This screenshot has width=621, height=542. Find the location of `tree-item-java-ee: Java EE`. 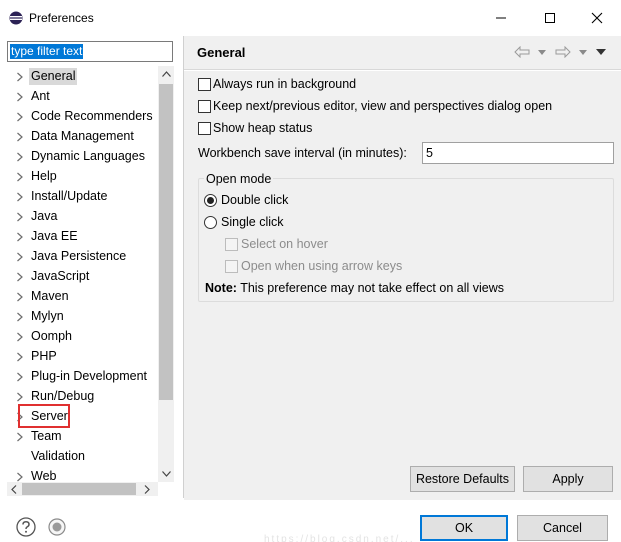

tree-item-java-ee: Java EE is located at coordinates (79, 236).